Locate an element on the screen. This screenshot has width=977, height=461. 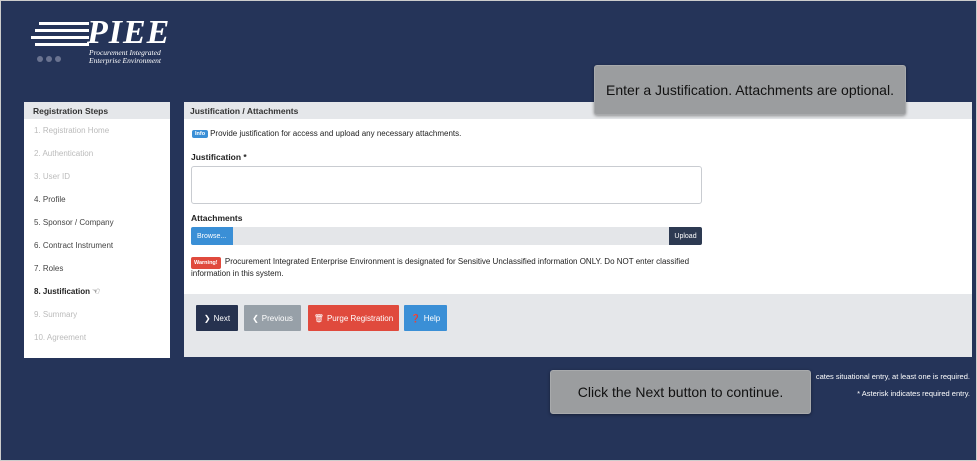
instruction-tooltip-next: Click the Next button to continue. is located at coordinates (680, 392).